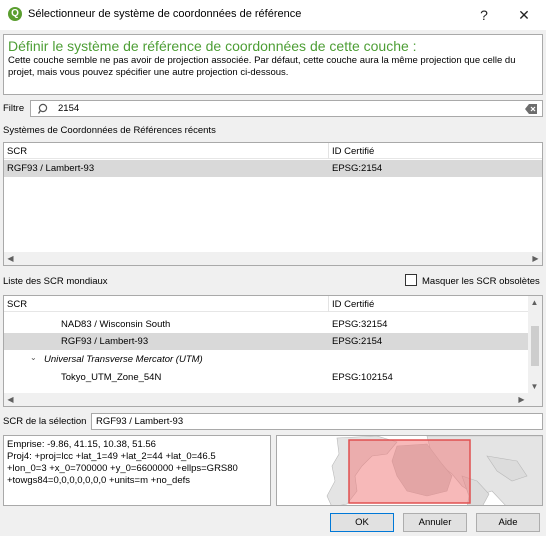  I want to click on world-crs-label: Liste des SCR mondiaux, so click(55, 281).